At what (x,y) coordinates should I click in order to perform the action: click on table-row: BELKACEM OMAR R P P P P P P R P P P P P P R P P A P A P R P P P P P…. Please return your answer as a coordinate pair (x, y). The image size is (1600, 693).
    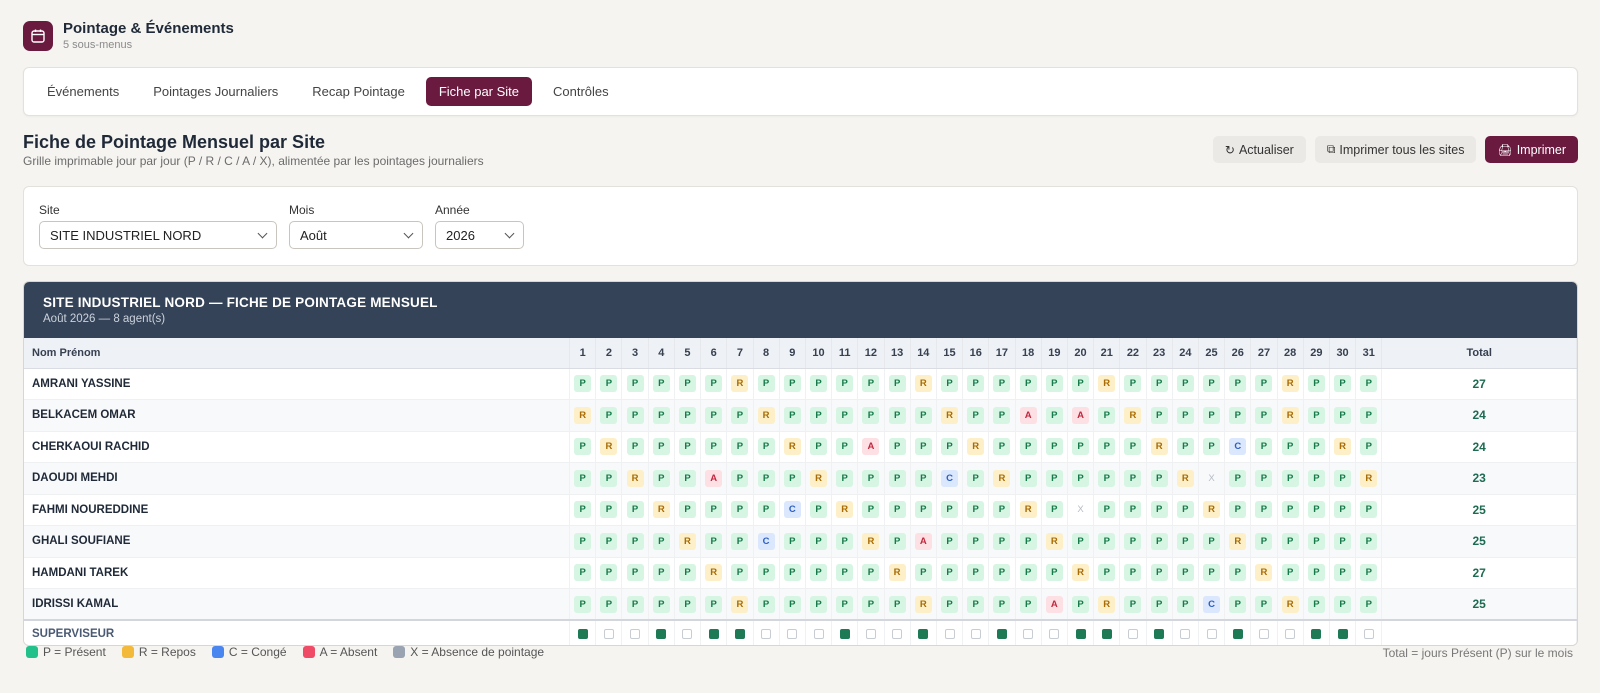
    Looking at the image, I should click on (800, 415).